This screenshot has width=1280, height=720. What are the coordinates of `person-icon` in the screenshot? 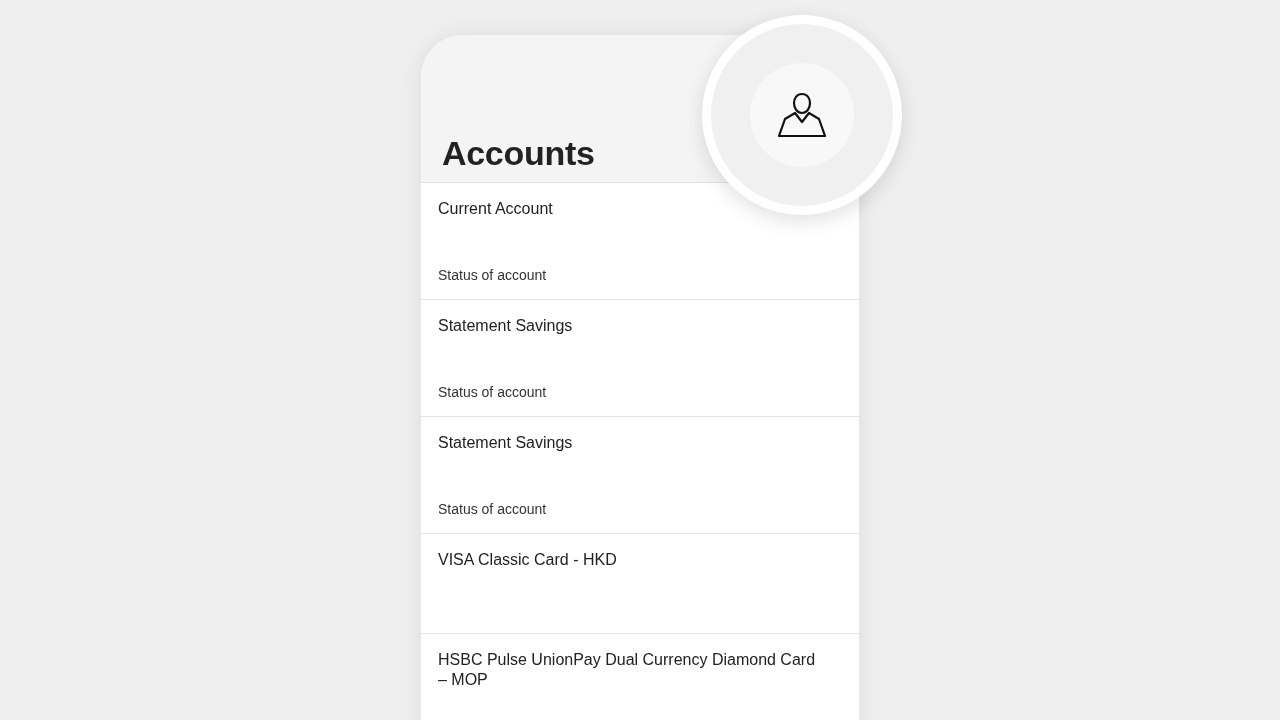 It's located at (802, 115).